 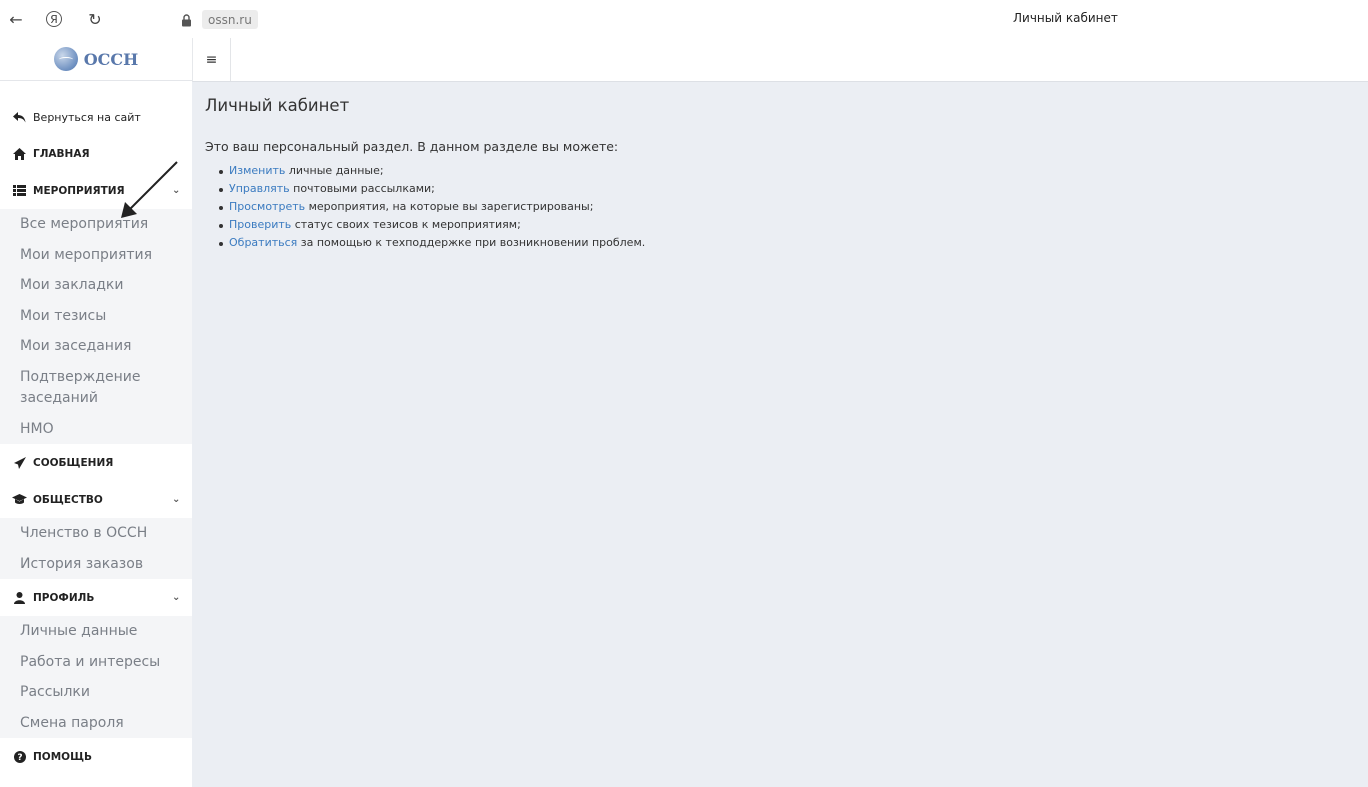 I want to click on sidebar-item-change-password: Смена пароля, so click(x=96, y=723).